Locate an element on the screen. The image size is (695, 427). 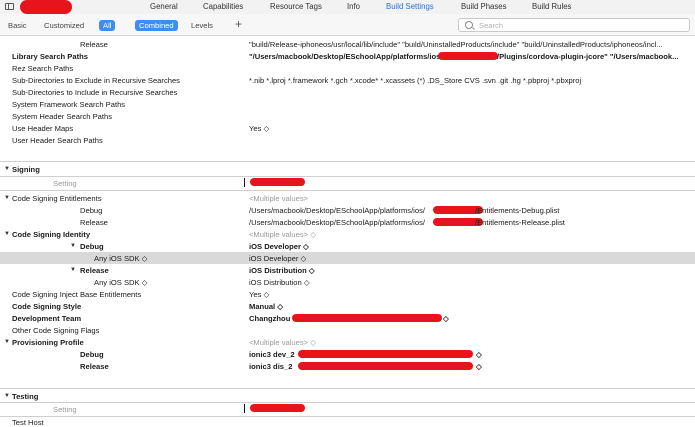
settings-row: User Header Search Paths is located at coordinates (347, 140).